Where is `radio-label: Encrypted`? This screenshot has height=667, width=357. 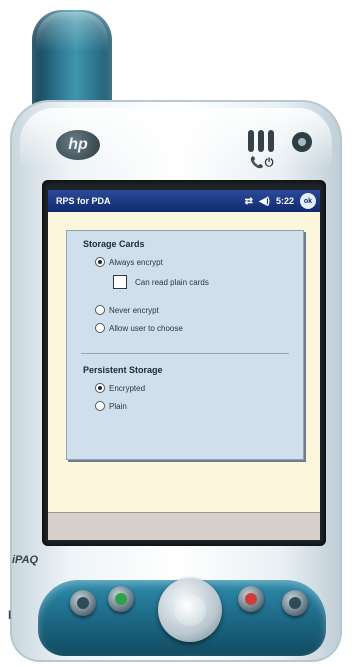 radio-label: Encrypted is located at coordinates (127, 388).